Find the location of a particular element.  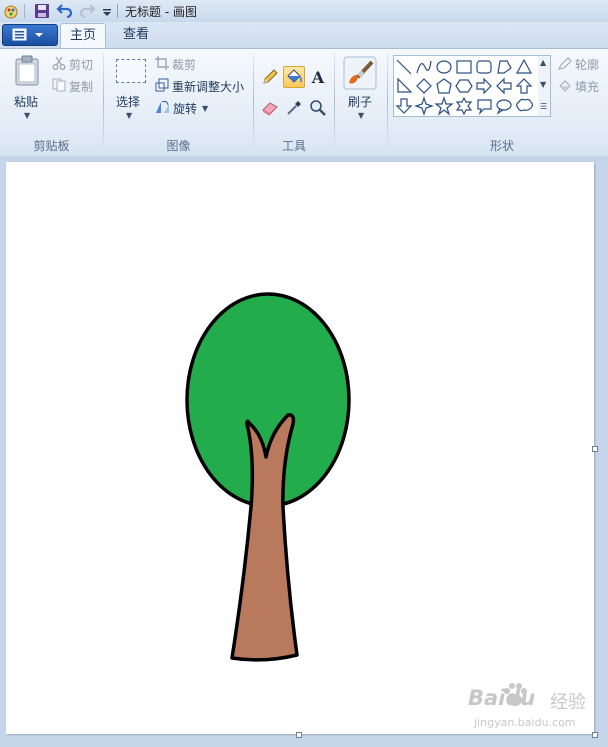

shapes-gallery is located at coordinates (466, 86).